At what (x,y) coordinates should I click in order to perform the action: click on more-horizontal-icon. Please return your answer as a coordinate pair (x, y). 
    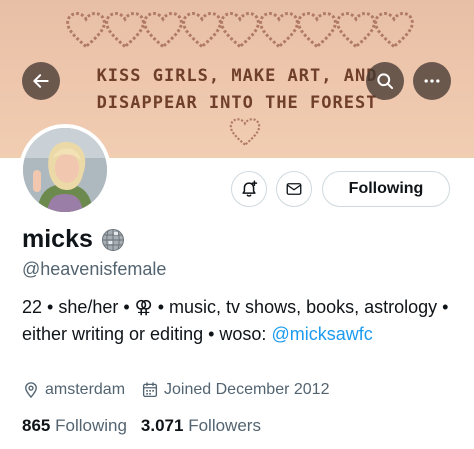
    Looking at the image, I should click on (432, 81).